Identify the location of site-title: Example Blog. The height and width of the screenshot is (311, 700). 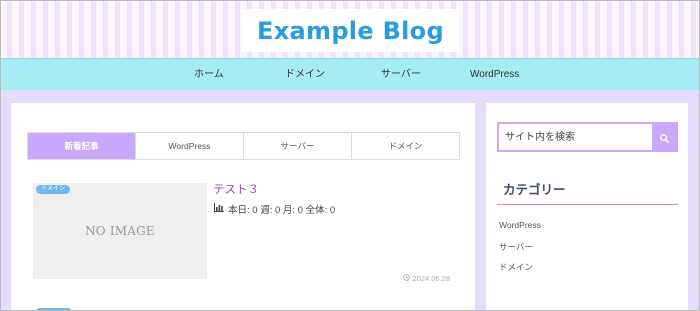
(350, 31).